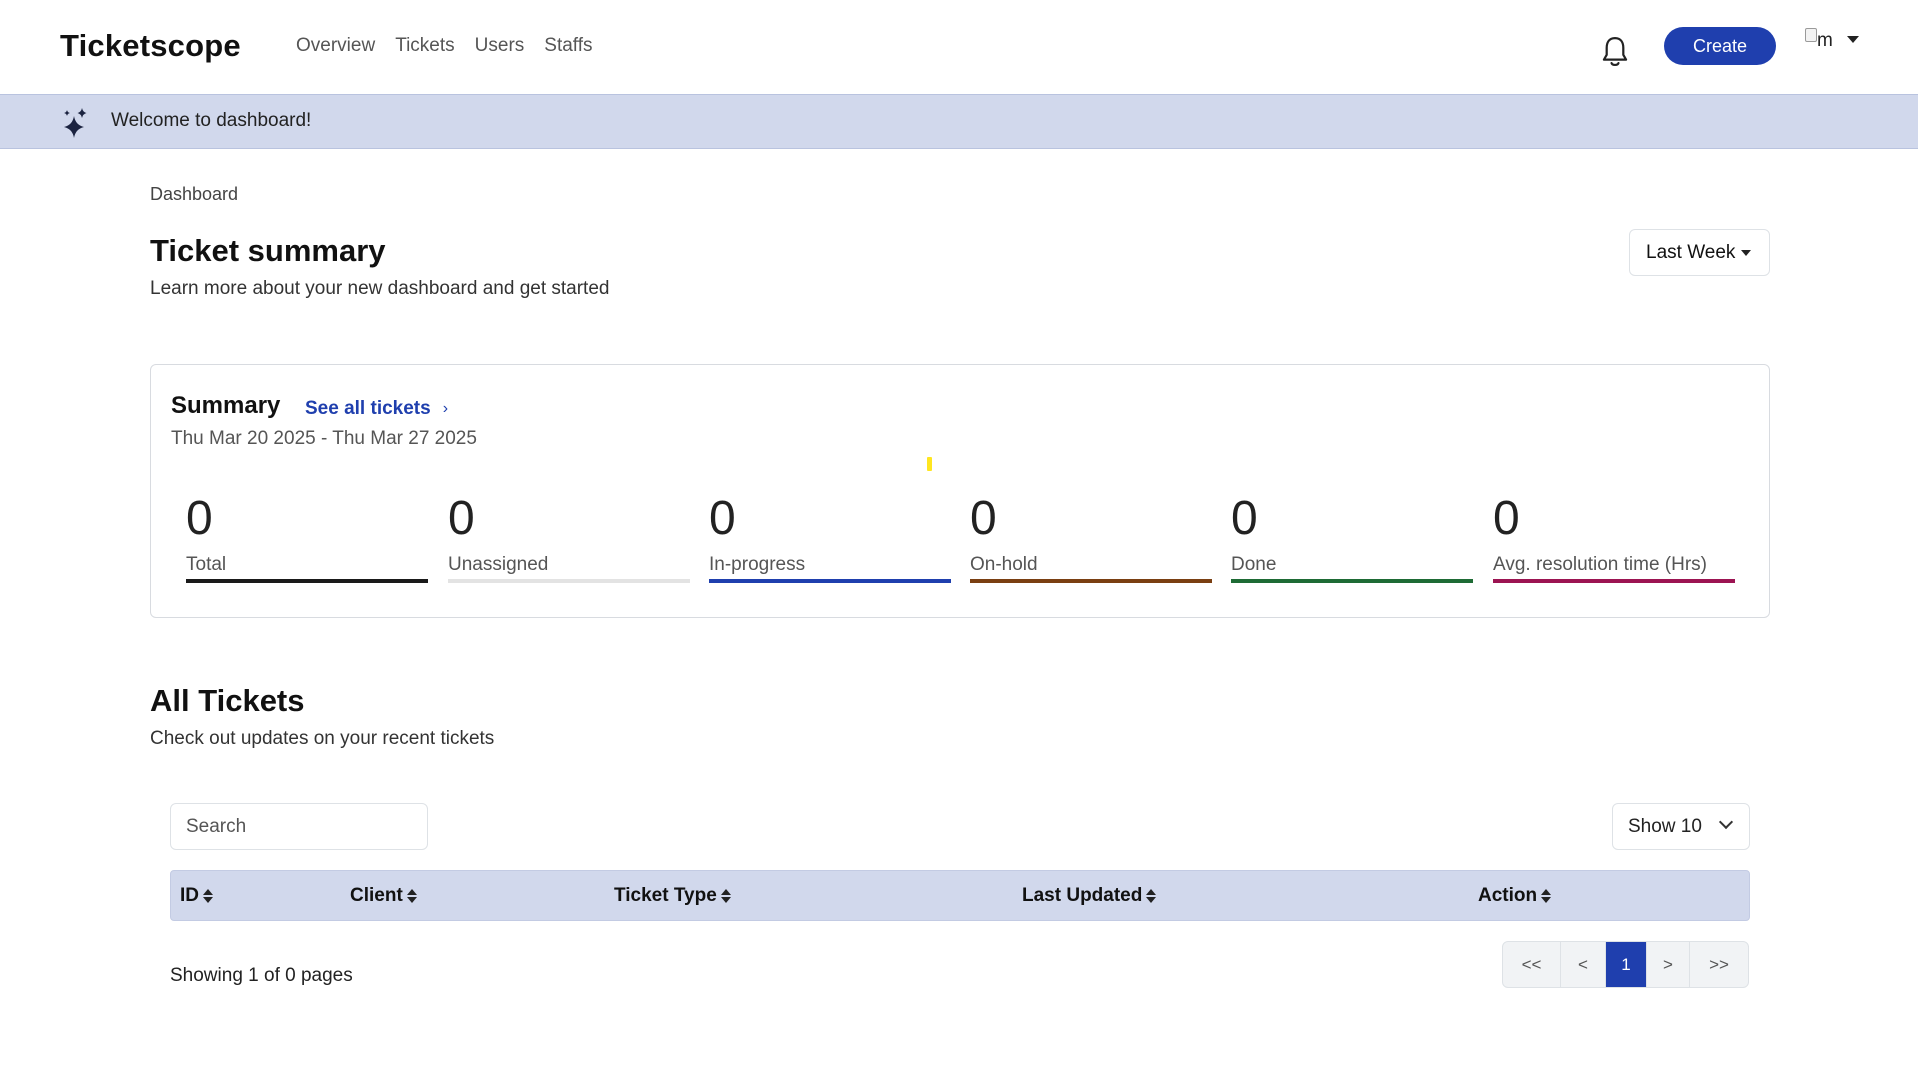 The image size is (1918, 1078). Describe the element at coordinates (268, 250) in the screenshot. I see `page-title: Ticket summary` at that location.